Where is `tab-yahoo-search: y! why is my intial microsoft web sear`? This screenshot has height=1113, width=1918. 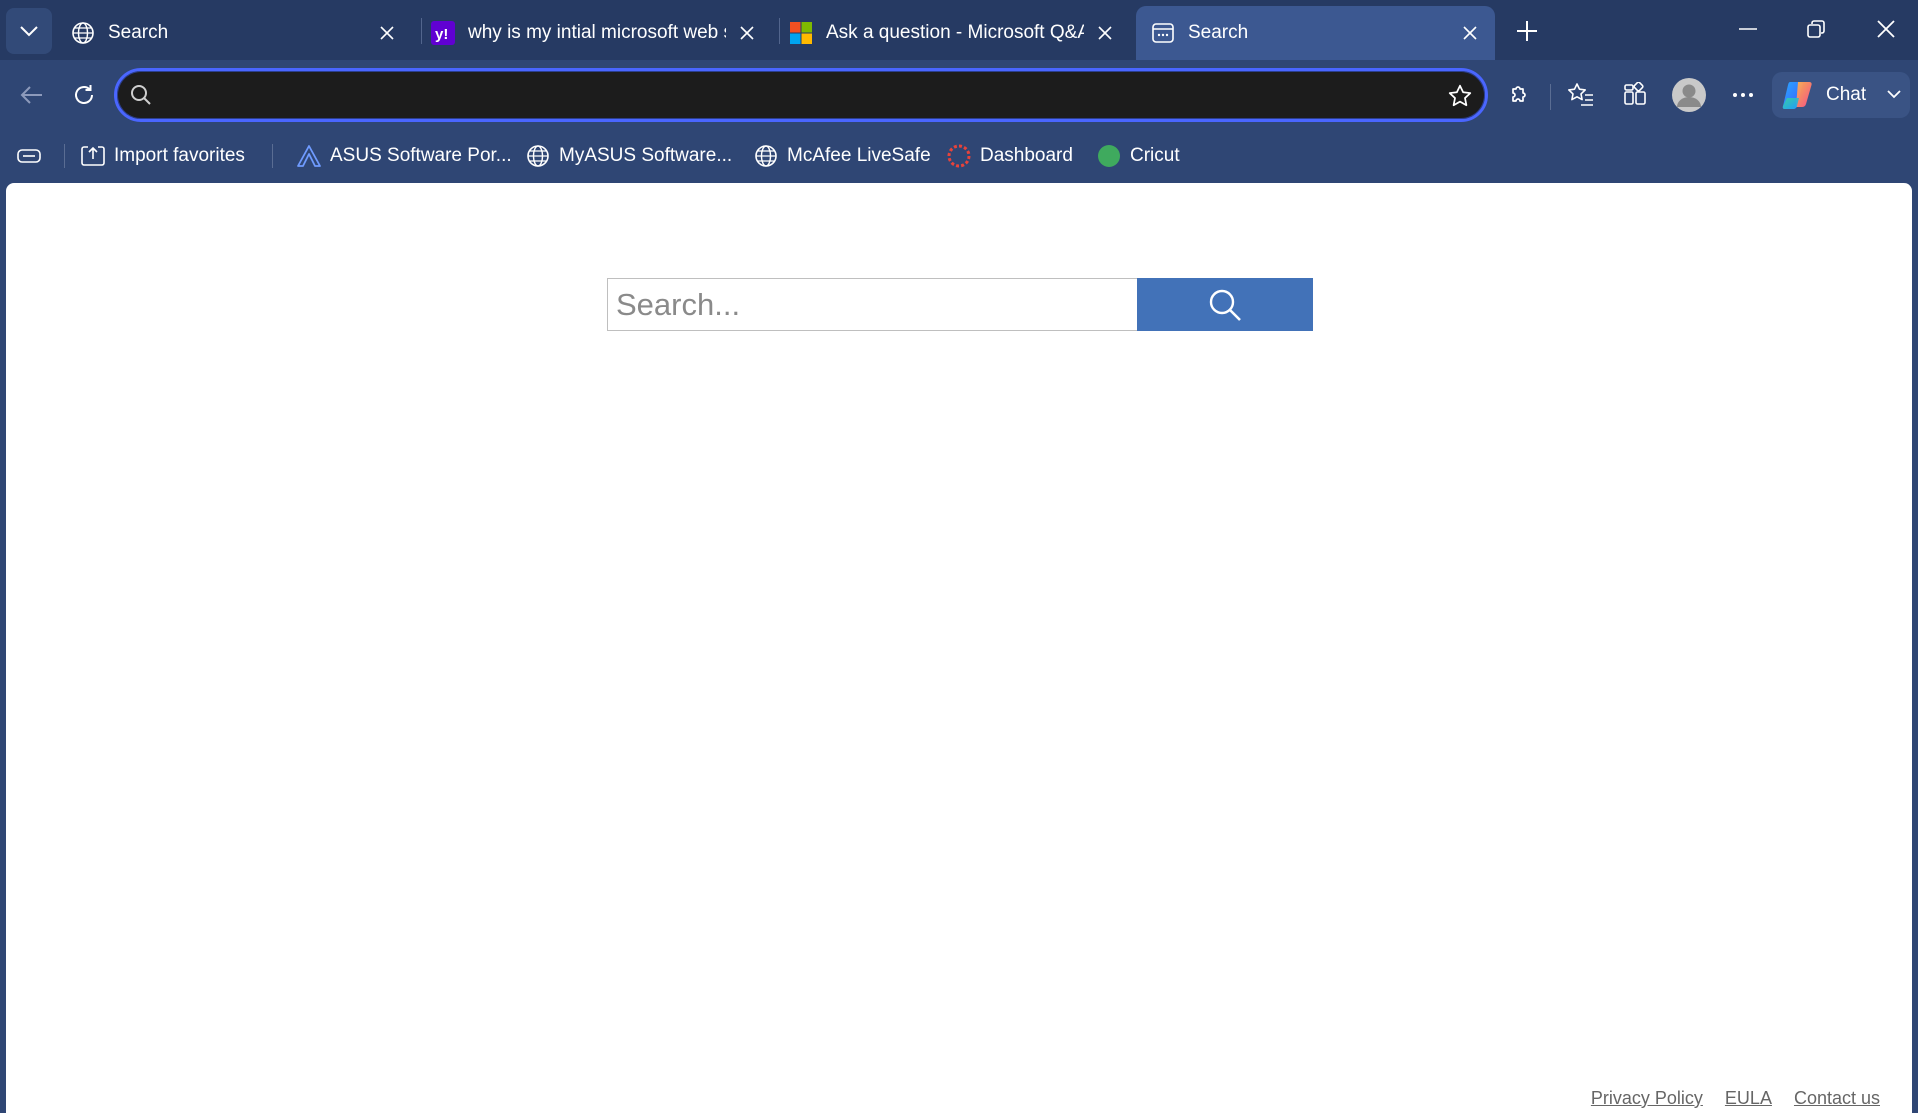
tab-yahoo-search: y! why is my intial microsoft web sear is located at coordinates (594, 33).